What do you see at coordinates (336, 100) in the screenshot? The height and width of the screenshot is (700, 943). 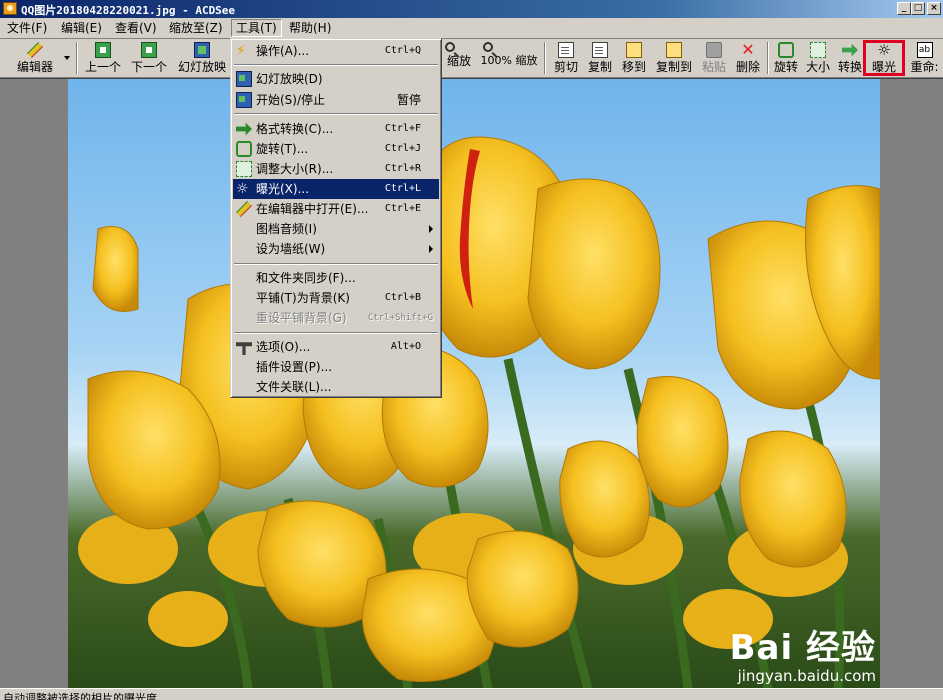 I see `menu-item-start-stop: 开始(S)/停止 暂停` at bounding box center [336, 100].